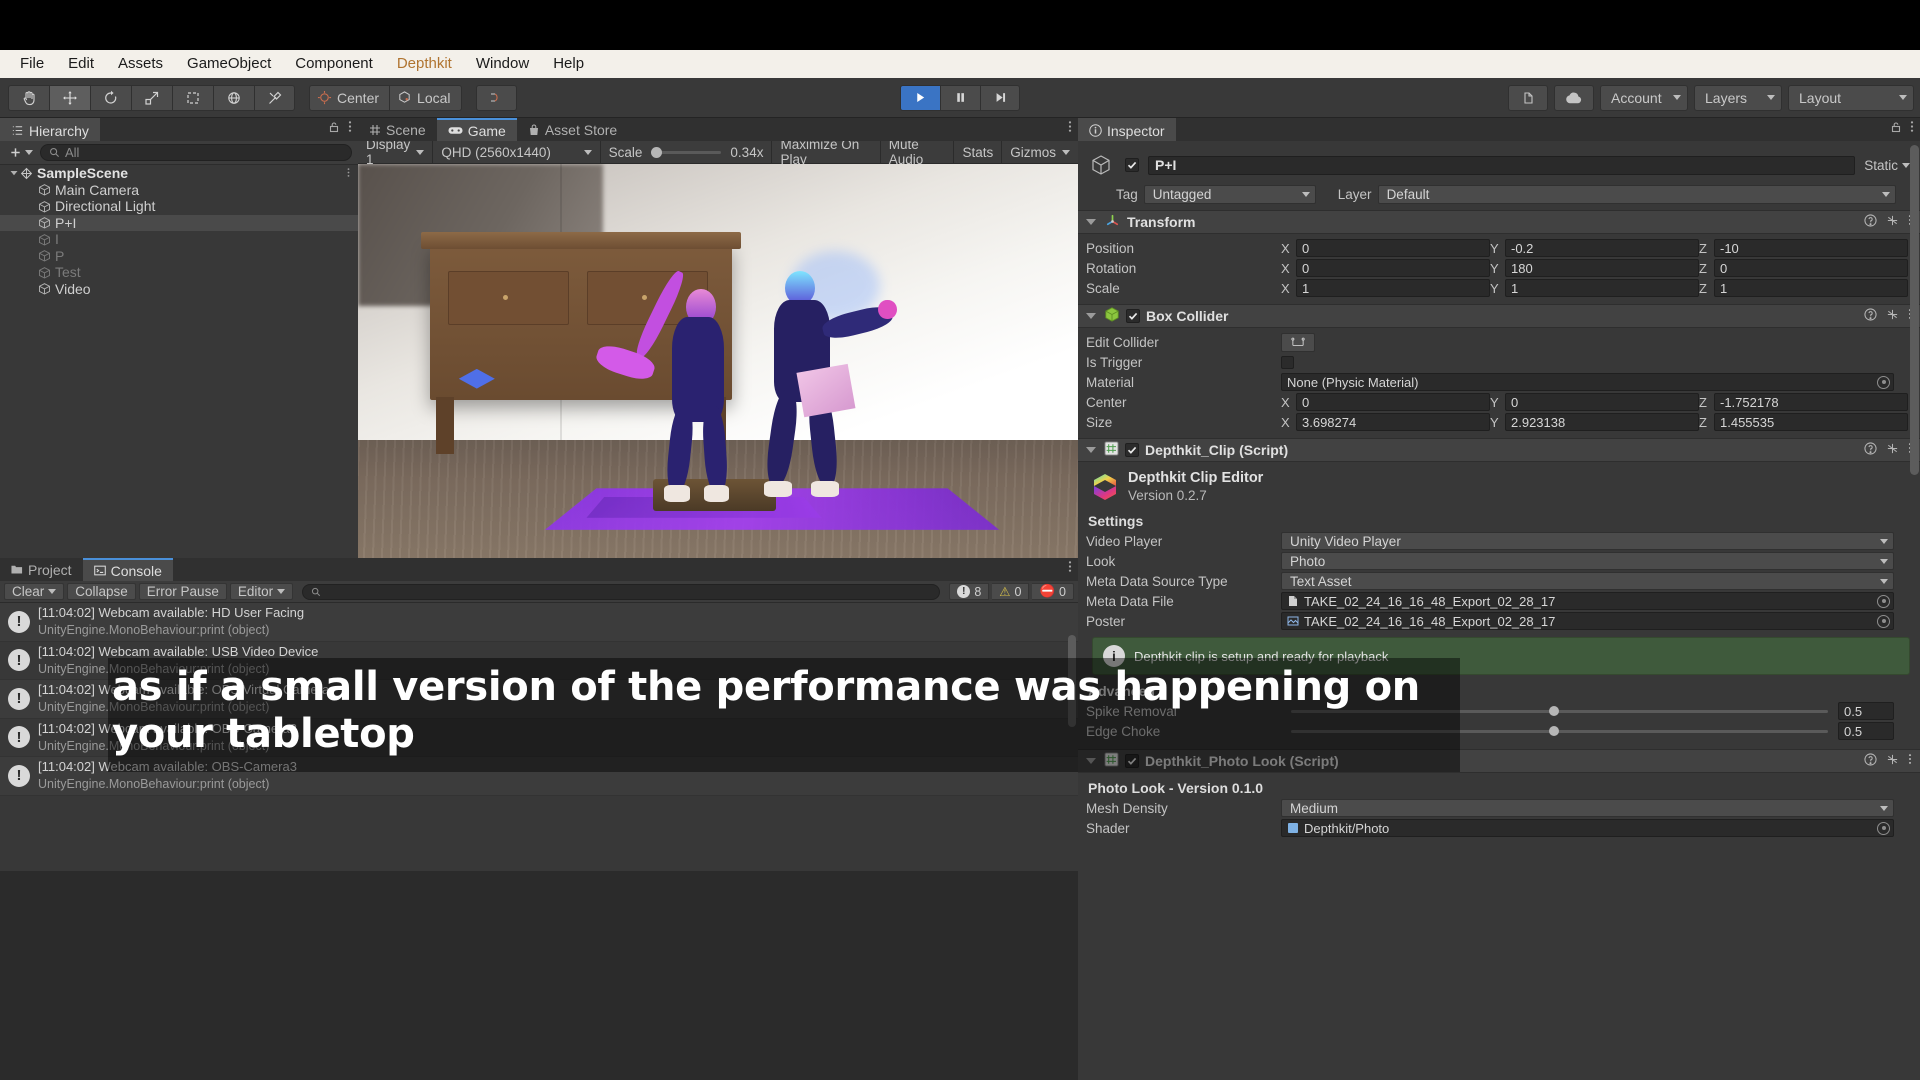 The height and width of the screenshot is (1080, 1920). Describe the element at coordinates (1587, 601) in the screenshot. I see `meta-file-object-field: TAKE_02_24_16_16_48_Export_02_28_17` at that location.